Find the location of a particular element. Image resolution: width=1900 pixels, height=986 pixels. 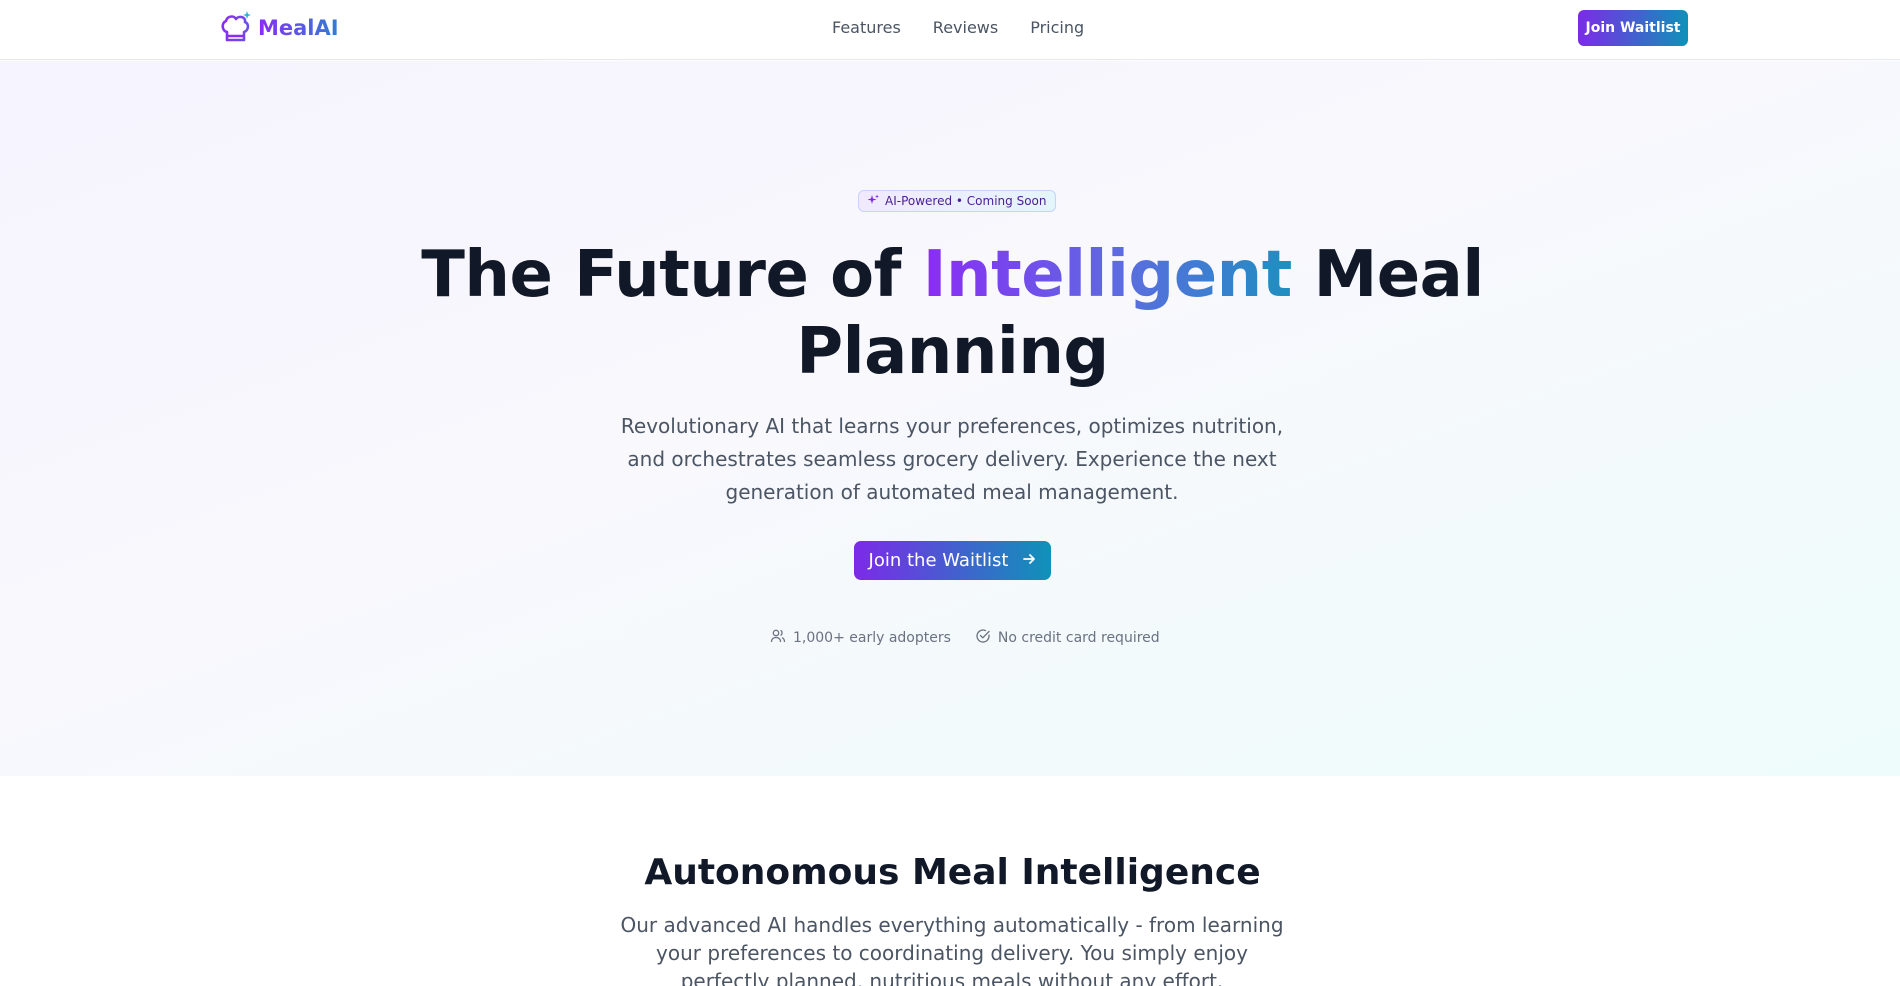

check-circle-icon is located at coordinates (983, 638).